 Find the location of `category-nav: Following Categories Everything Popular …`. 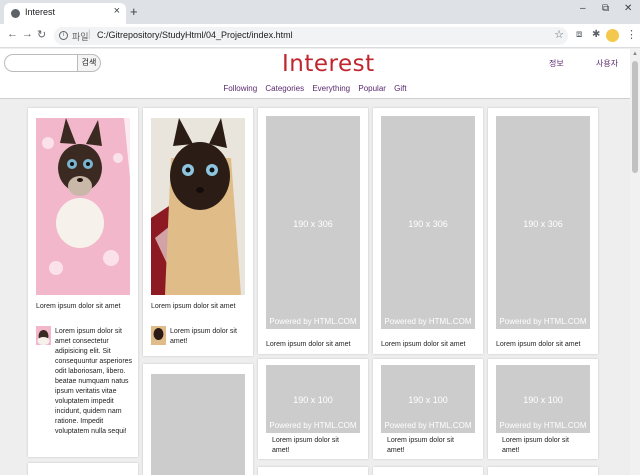

category-nav: Following Categories Everything Popular … is located at coordinates (315, 88).